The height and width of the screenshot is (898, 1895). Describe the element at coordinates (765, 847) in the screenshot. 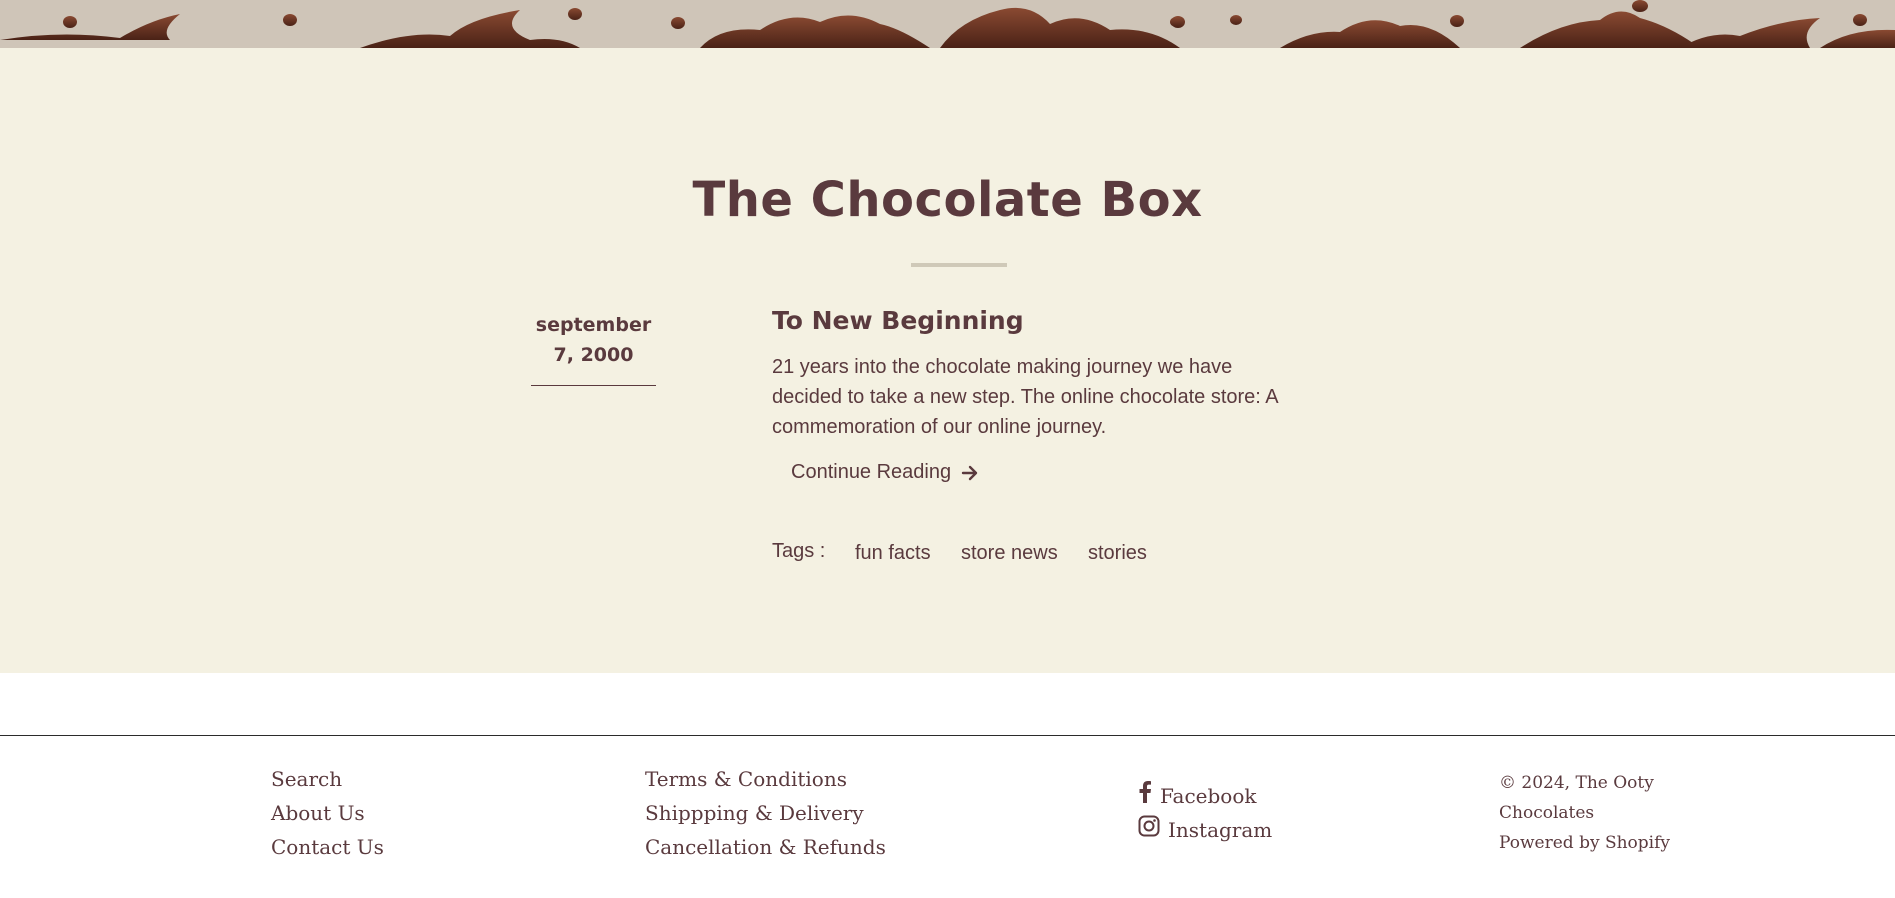

I see `footer-link-cancellation: Cancellation & Refunds` at that location.